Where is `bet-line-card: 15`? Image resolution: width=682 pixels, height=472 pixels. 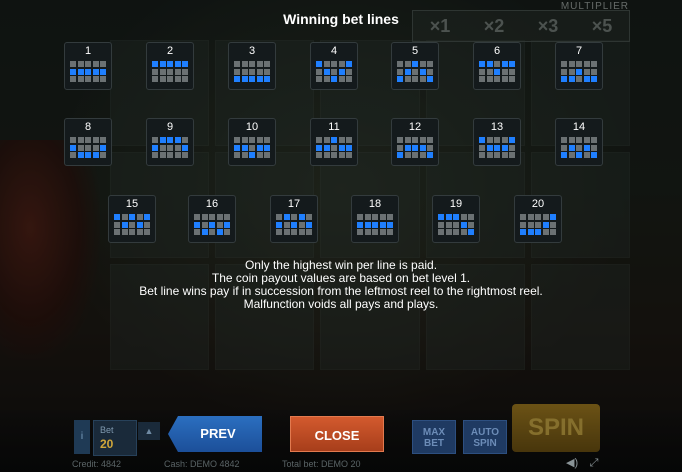
bet-line-card: 15 is located at coordinates (132, 219).